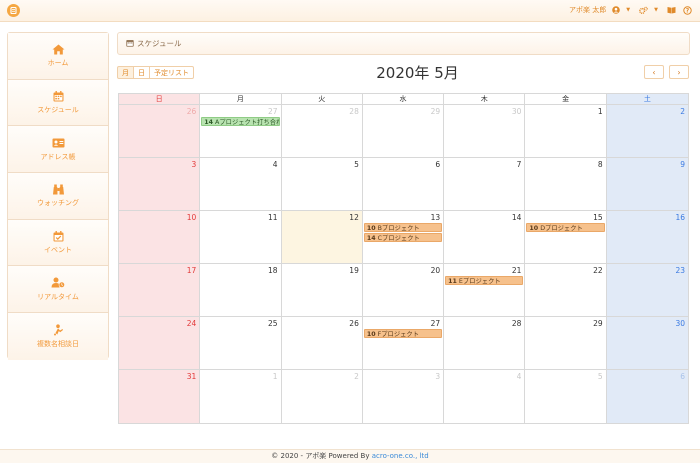  What do you see at coordinates (400, 456) in the screenshot?
I see `footer-link: acro-one.co., ltd` at bounding box center [400, 456].